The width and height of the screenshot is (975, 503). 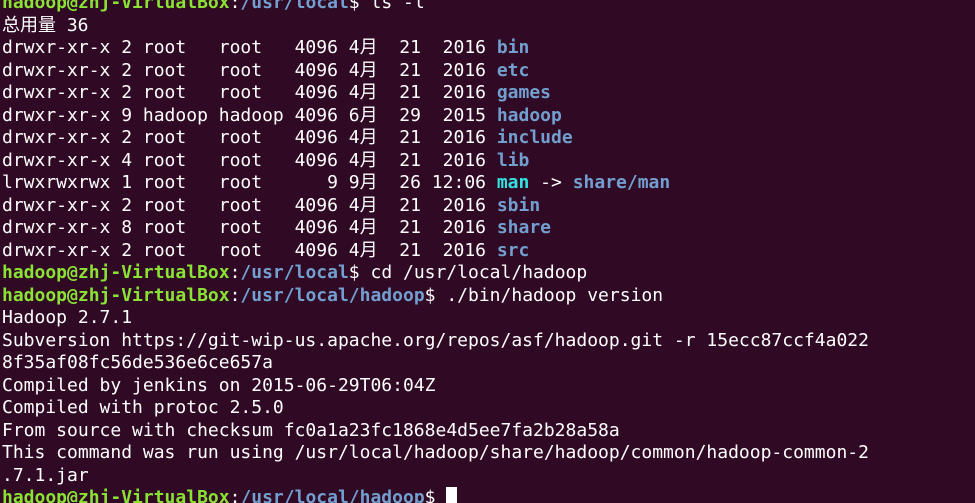 I want to click on command-text: cd /usr/local/hadoop, so click(x=473, y=272).